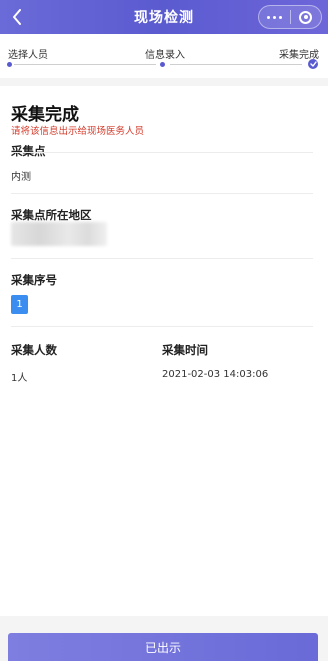 The image size is (328, 661). I want to click on page-title: 现场检测, so click(164, 18).